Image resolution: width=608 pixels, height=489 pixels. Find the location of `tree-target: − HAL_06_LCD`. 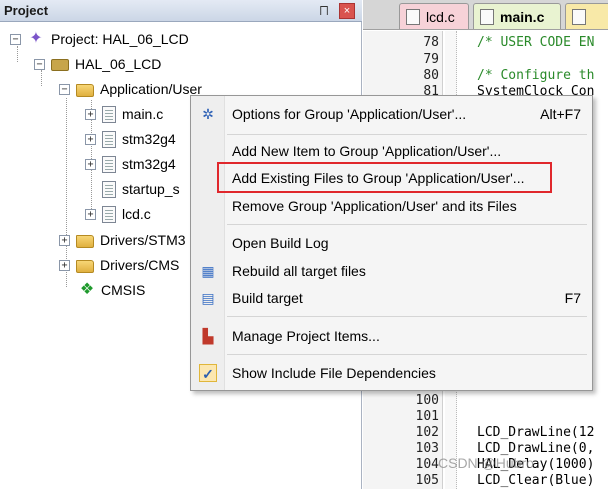

tree-target: − HAL_06_LCD is located at coordinates (97, 64).